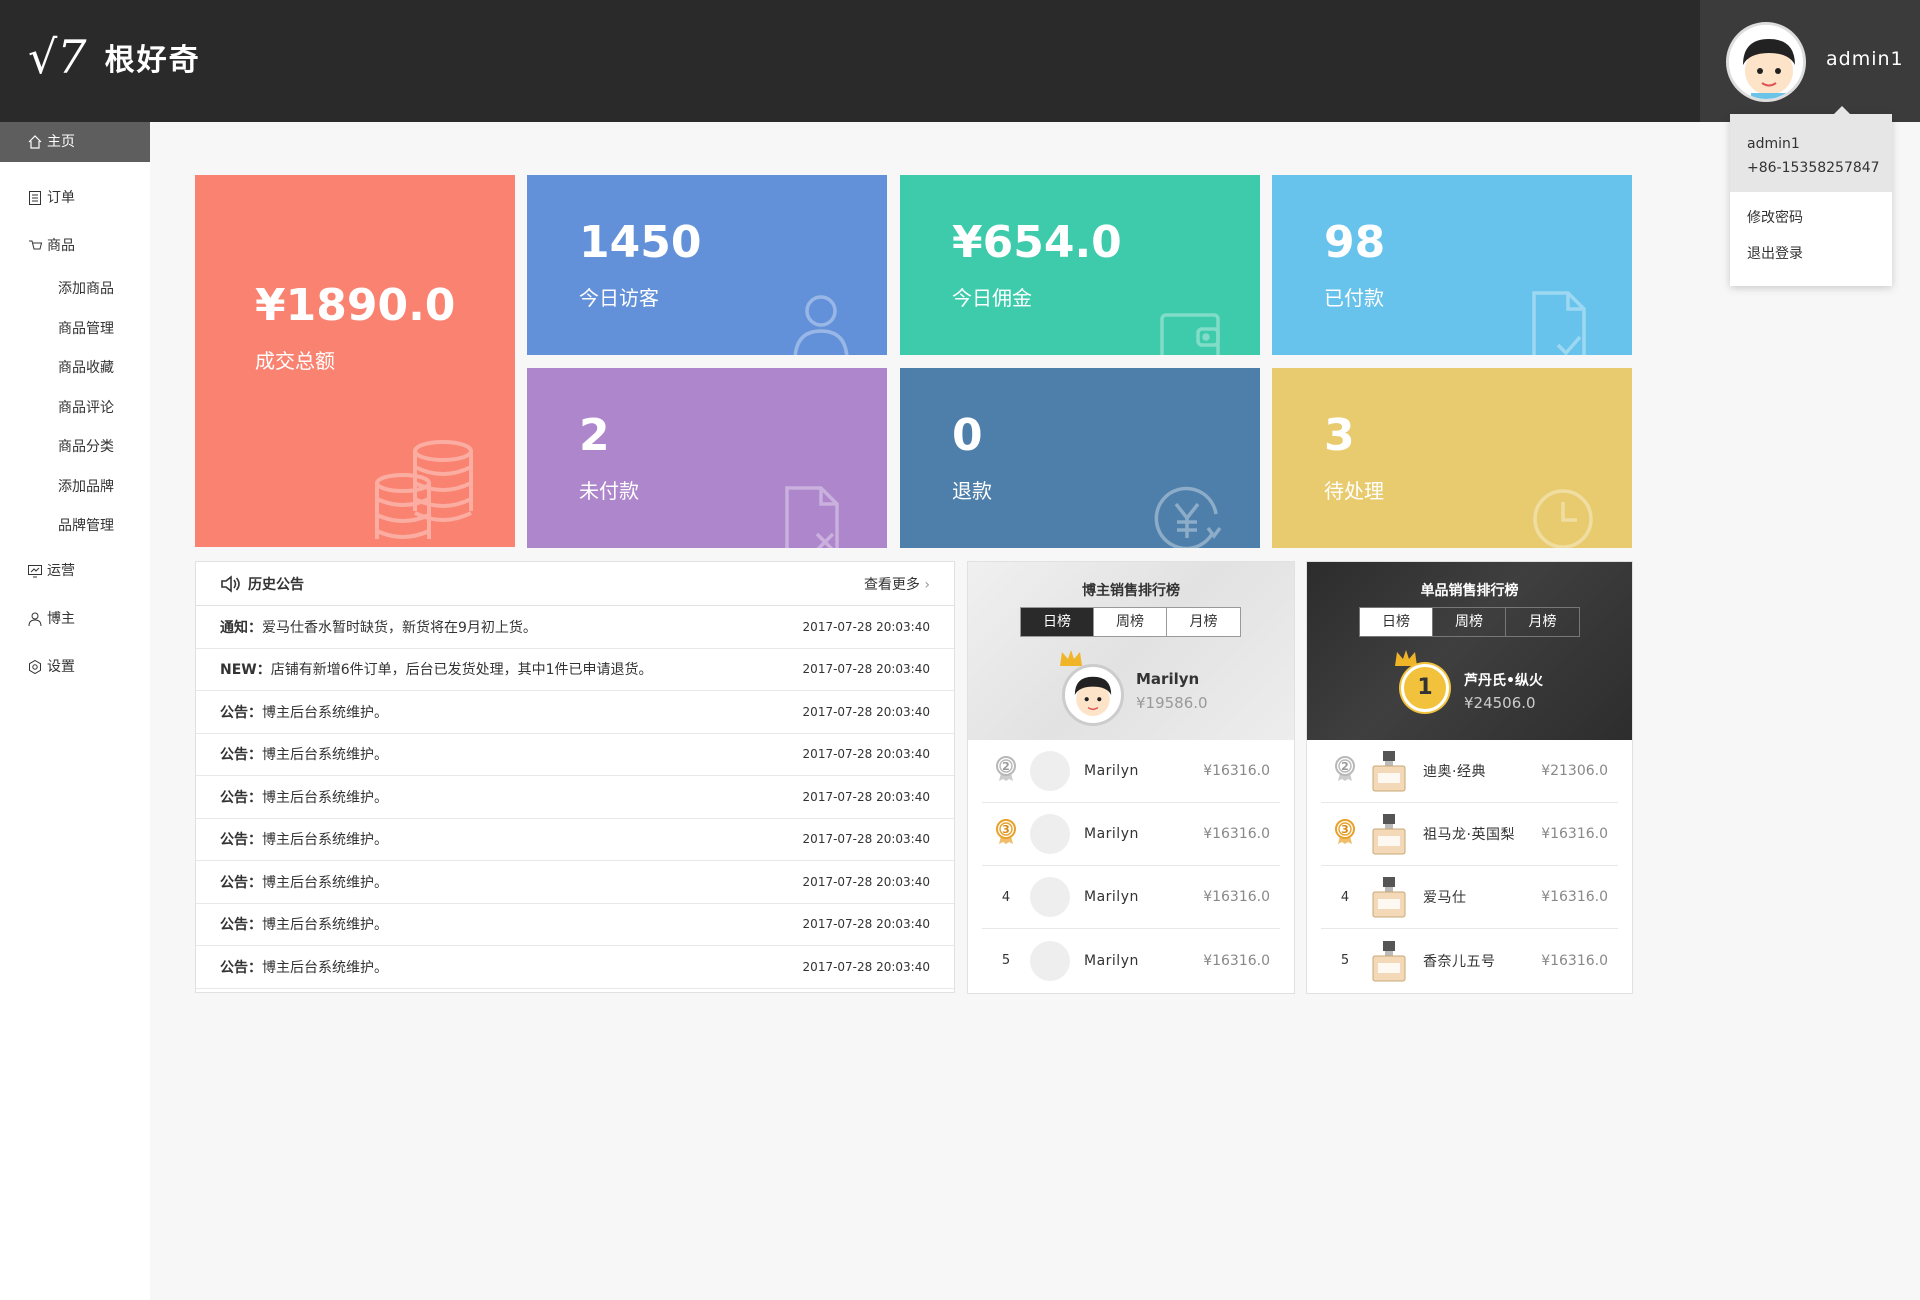  Describe the element at coordinates (1766, 62) in the screenshot. I see `user-avatar` at that location.